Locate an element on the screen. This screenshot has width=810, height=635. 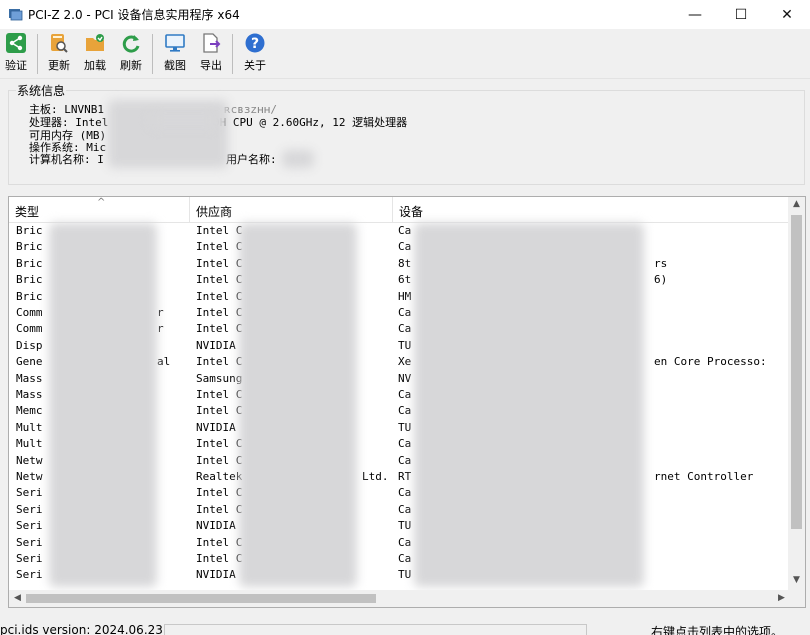
list-header: 类型 ^ 供应商 设备 is located at coordinates (398, 210).